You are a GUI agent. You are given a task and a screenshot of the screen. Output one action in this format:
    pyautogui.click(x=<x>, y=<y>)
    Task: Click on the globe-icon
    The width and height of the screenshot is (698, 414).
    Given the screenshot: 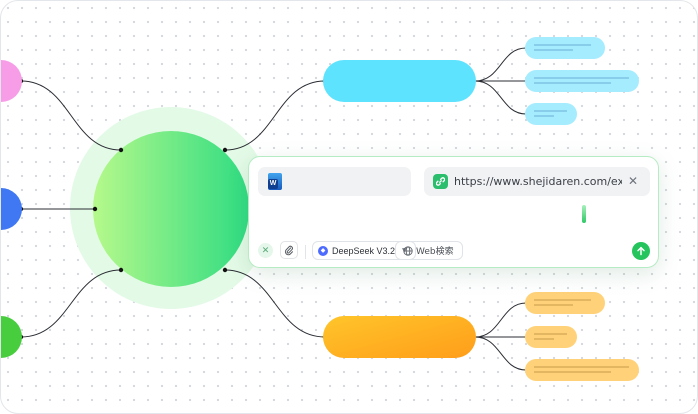 What is the action you would take?
    pyautogui.click(x=408, y=250)
    